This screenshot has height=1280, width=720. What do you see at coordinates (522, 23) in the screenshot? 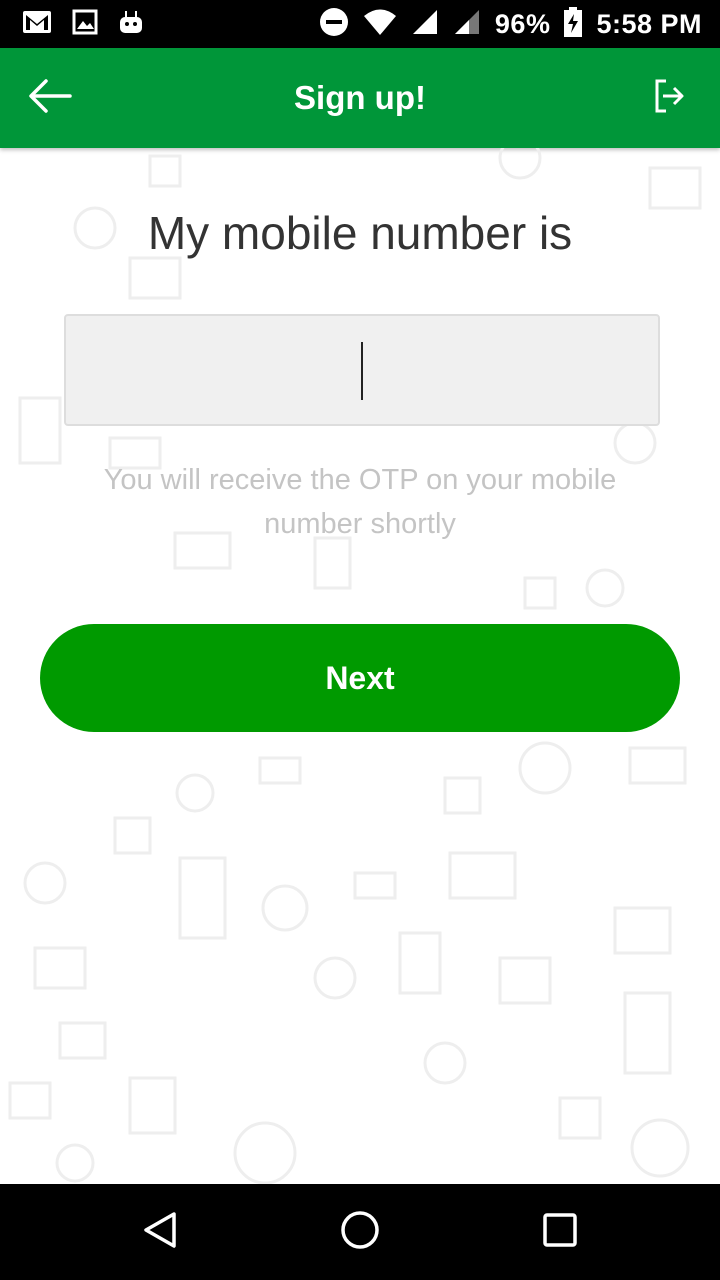
I see `battery-percent: 96%` at bounding box center [522, 23].